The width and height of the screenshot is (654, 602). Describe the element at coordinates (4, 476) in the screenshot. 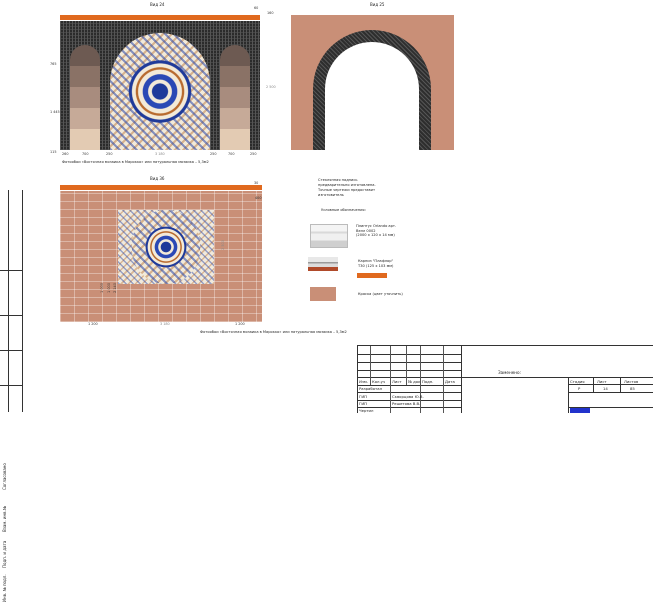

I see `binding-label-agreed: Согласовано` at that location.